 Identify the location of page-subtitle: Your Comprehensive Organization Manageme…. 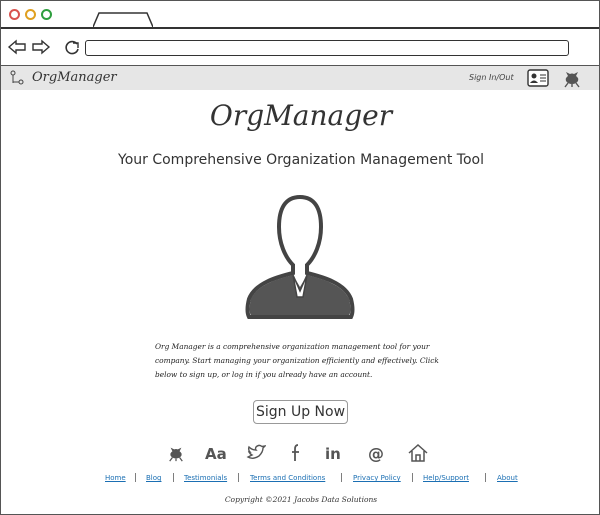
(301, 160).